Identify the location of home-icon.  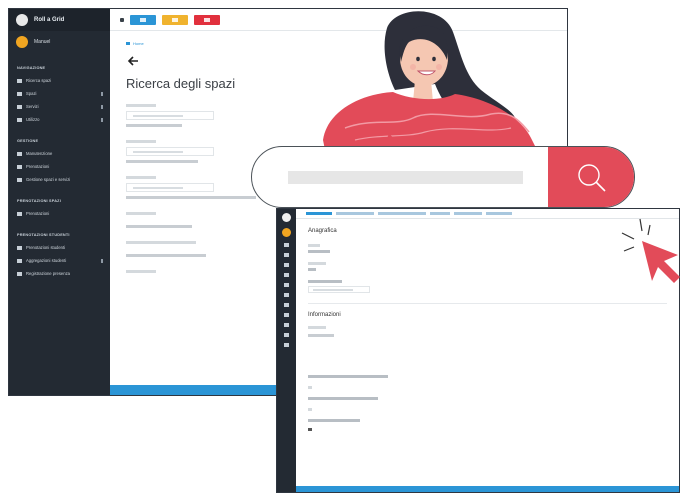
(128, 43).